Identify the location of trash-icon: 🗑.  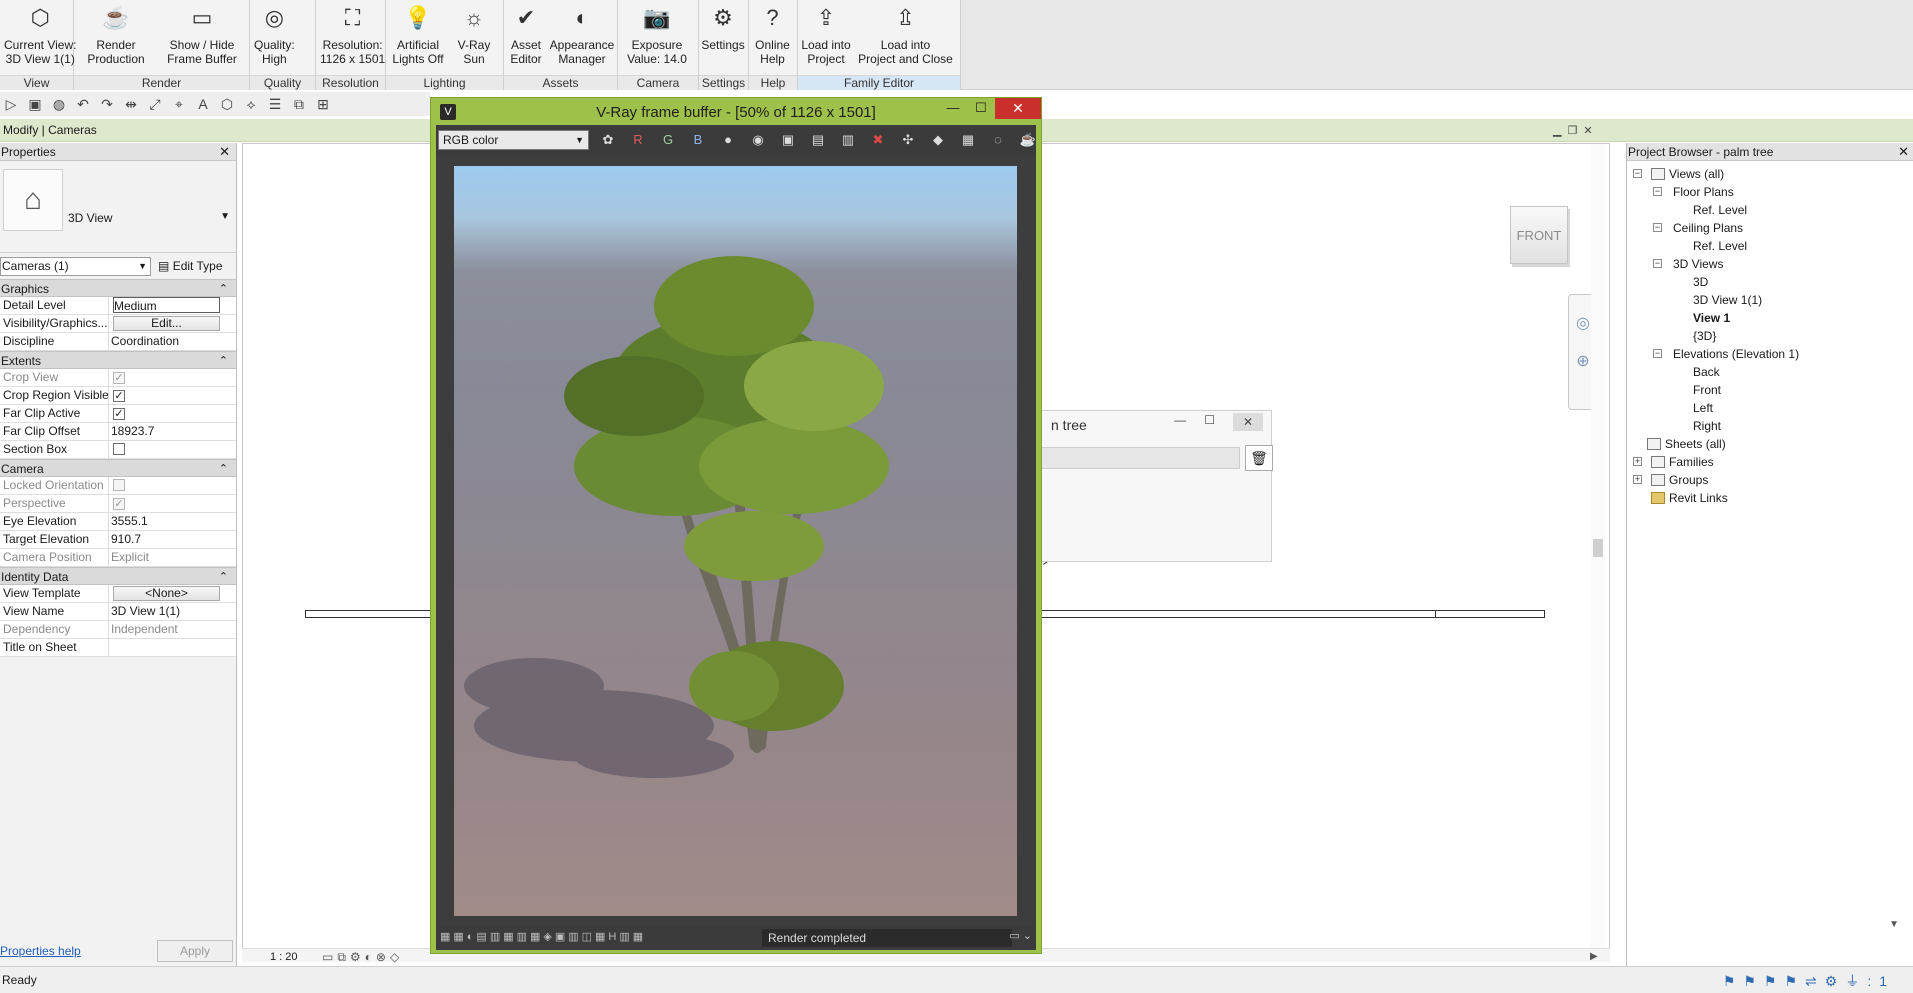
(1259, 458).